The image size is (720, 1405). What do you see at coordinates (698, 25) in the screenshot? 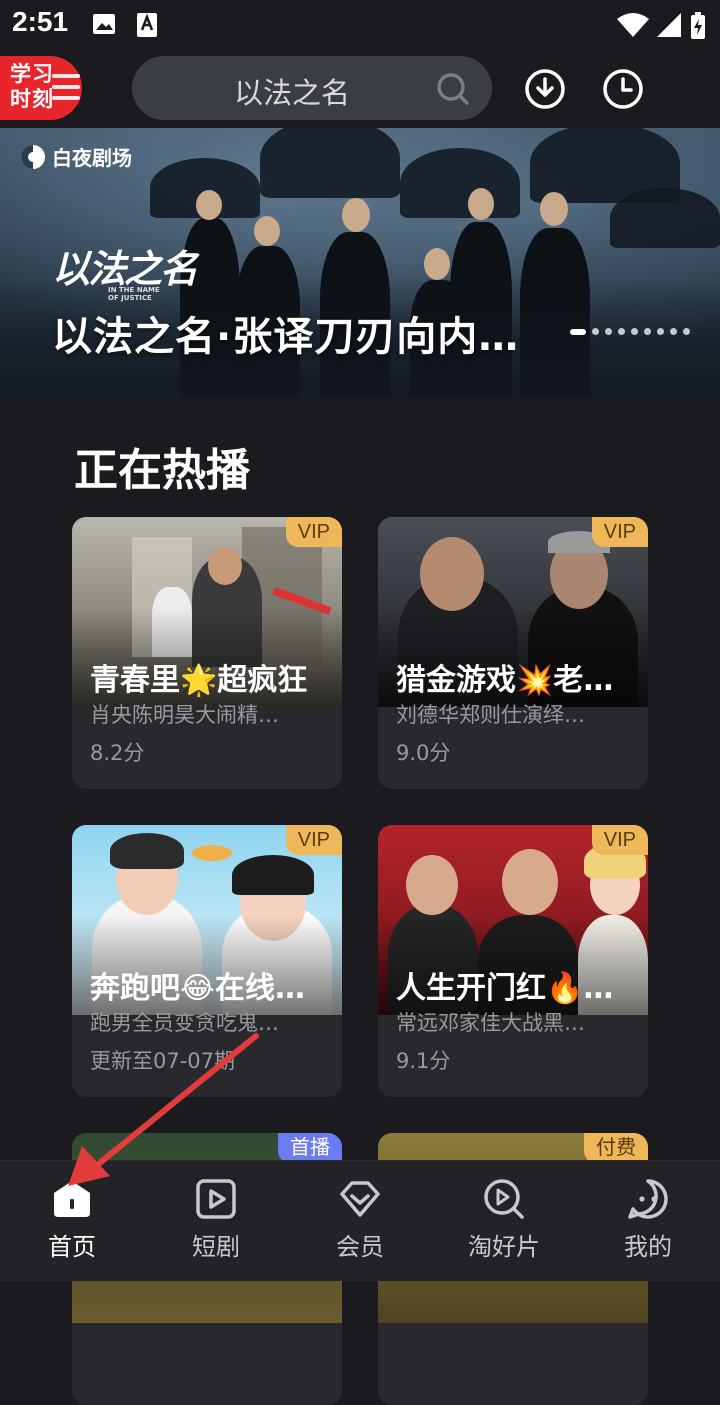
I see `battery-charging-icon` at bounding box center [698, 25].